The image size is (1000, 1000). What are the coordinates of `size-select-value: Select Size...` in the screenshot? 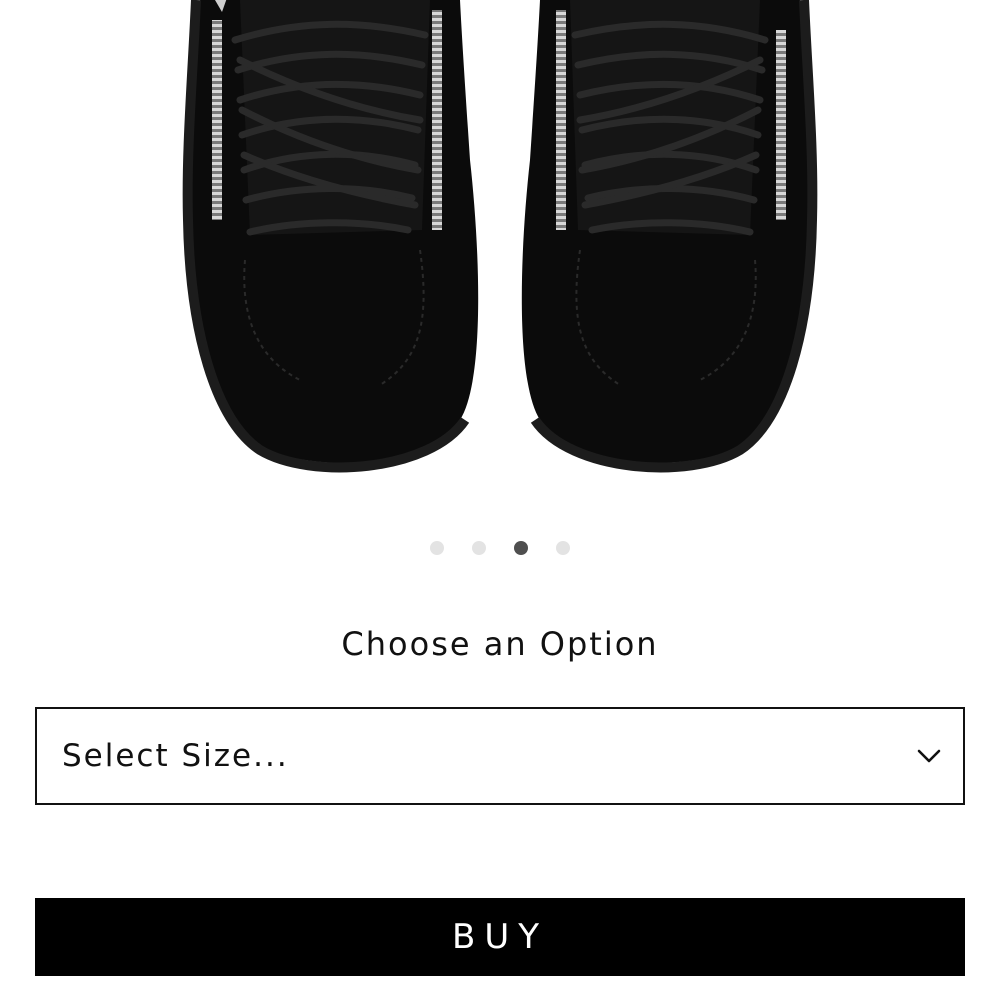 It's located at (175, 756).